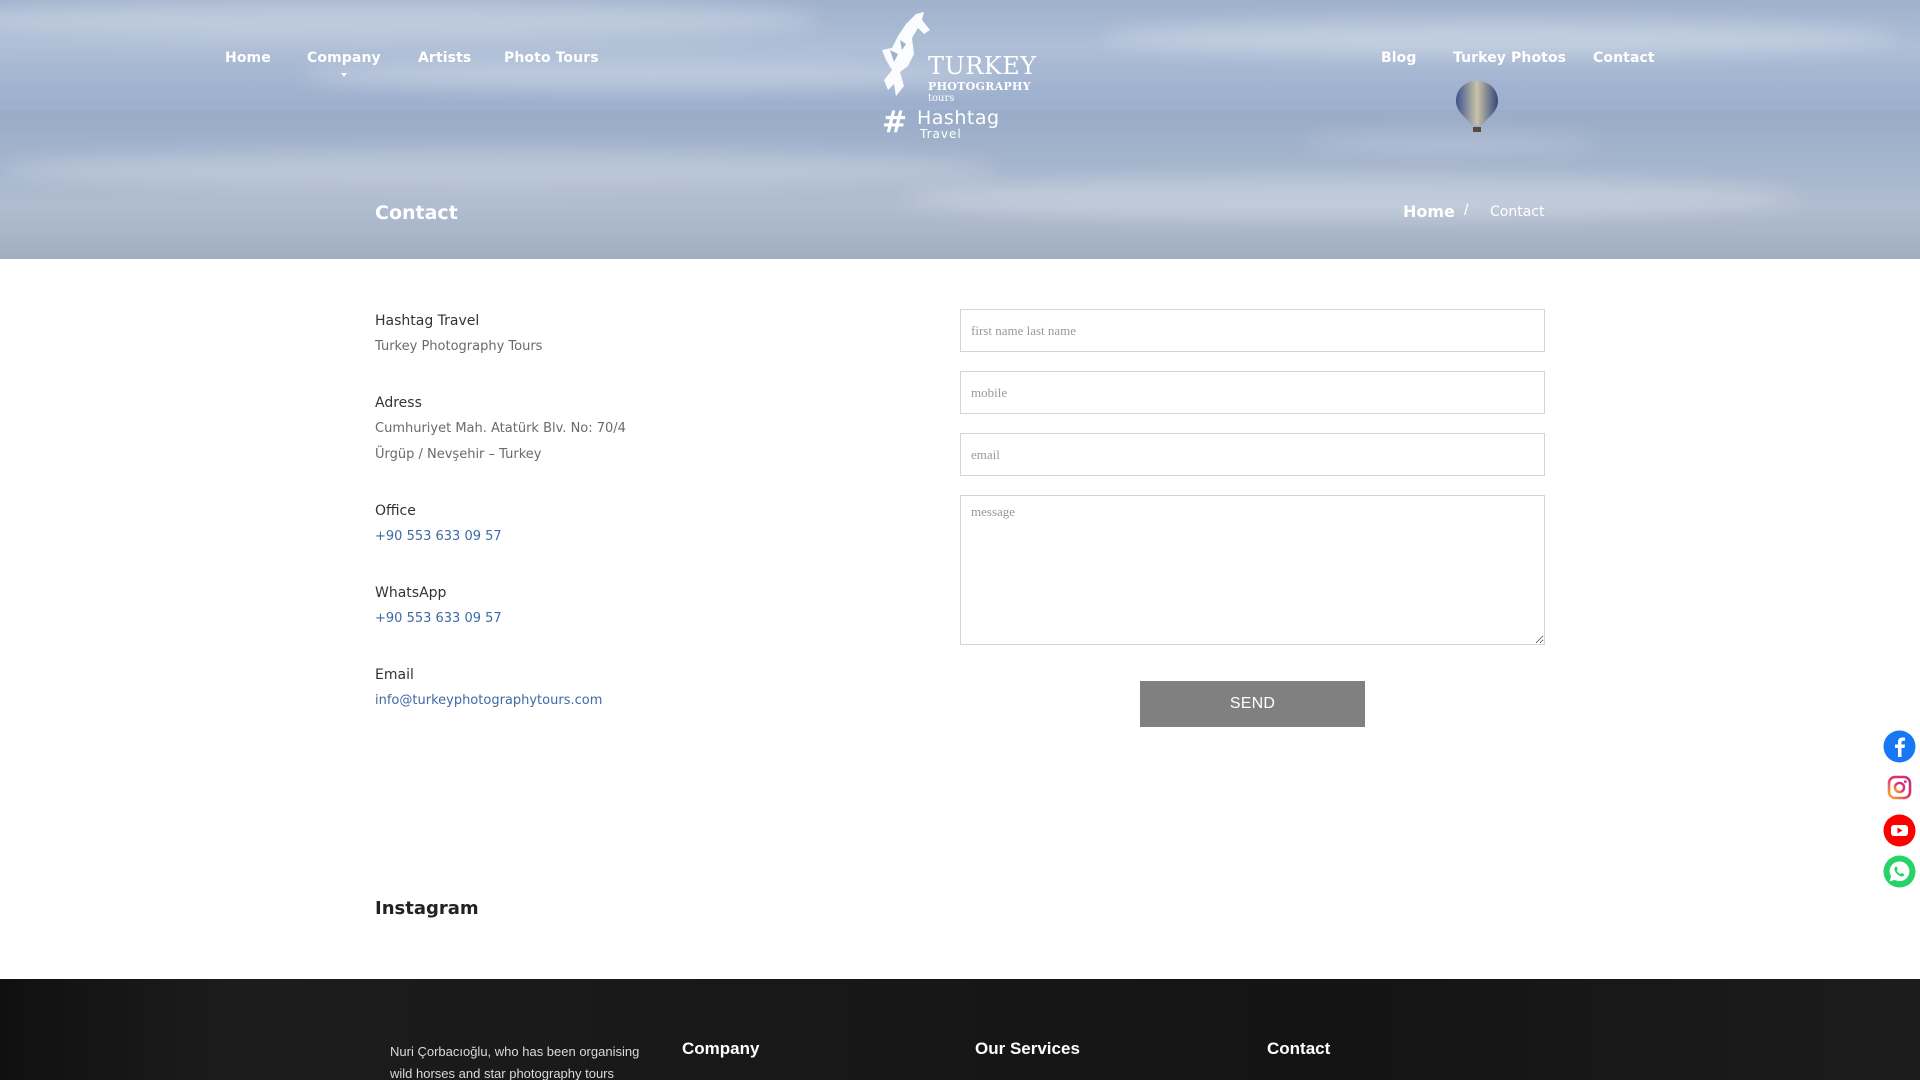  What do you see at coordinates (1509, 58) in the screenshot?
I see `nav-turkey-photos: Turkey Photos` at bounding box center [1509, 58].